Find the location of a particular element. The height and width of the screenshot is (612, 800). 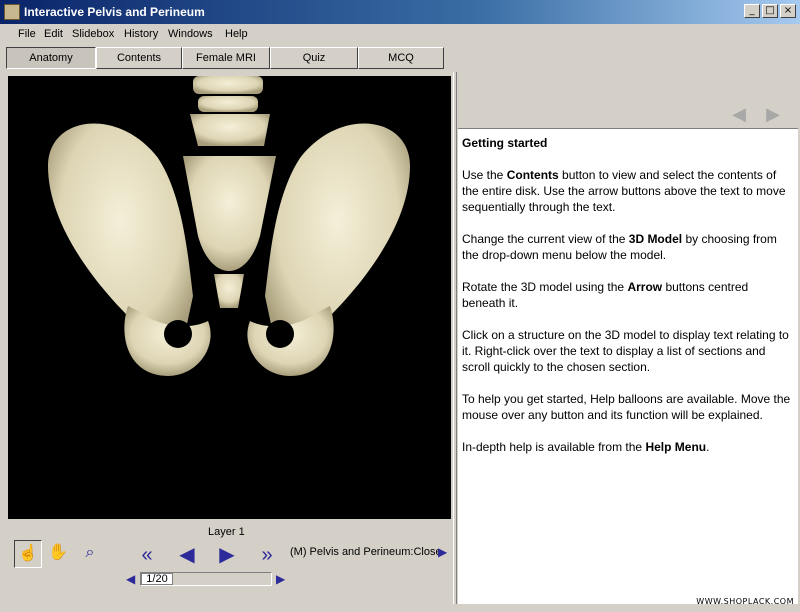

layer-slider: 1/20 is located at coordinates (206, 579).